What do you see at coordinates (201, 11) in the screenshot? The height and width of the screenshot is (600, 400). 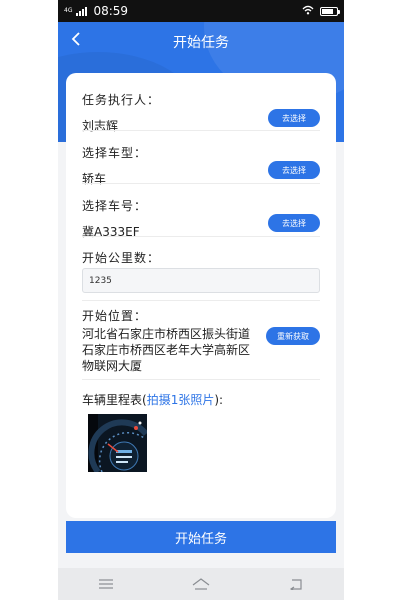 I see `status-bar: 4G 08:59` at bounding box center [201, 11].